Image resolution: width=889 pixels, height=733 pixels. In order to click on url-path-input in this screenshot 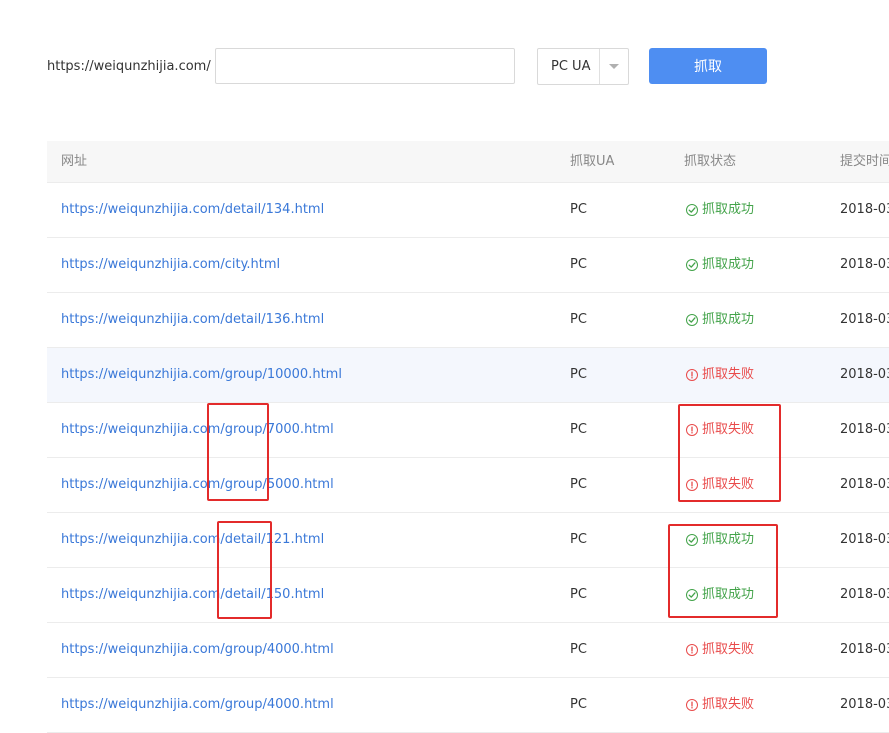, I will do `click(365, 66)`.